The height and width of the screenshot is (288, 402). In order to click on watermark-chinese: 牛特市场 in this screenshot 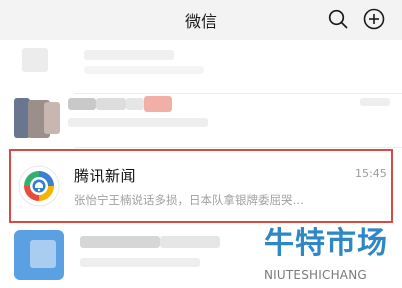, I will do `click(326, 243)`.